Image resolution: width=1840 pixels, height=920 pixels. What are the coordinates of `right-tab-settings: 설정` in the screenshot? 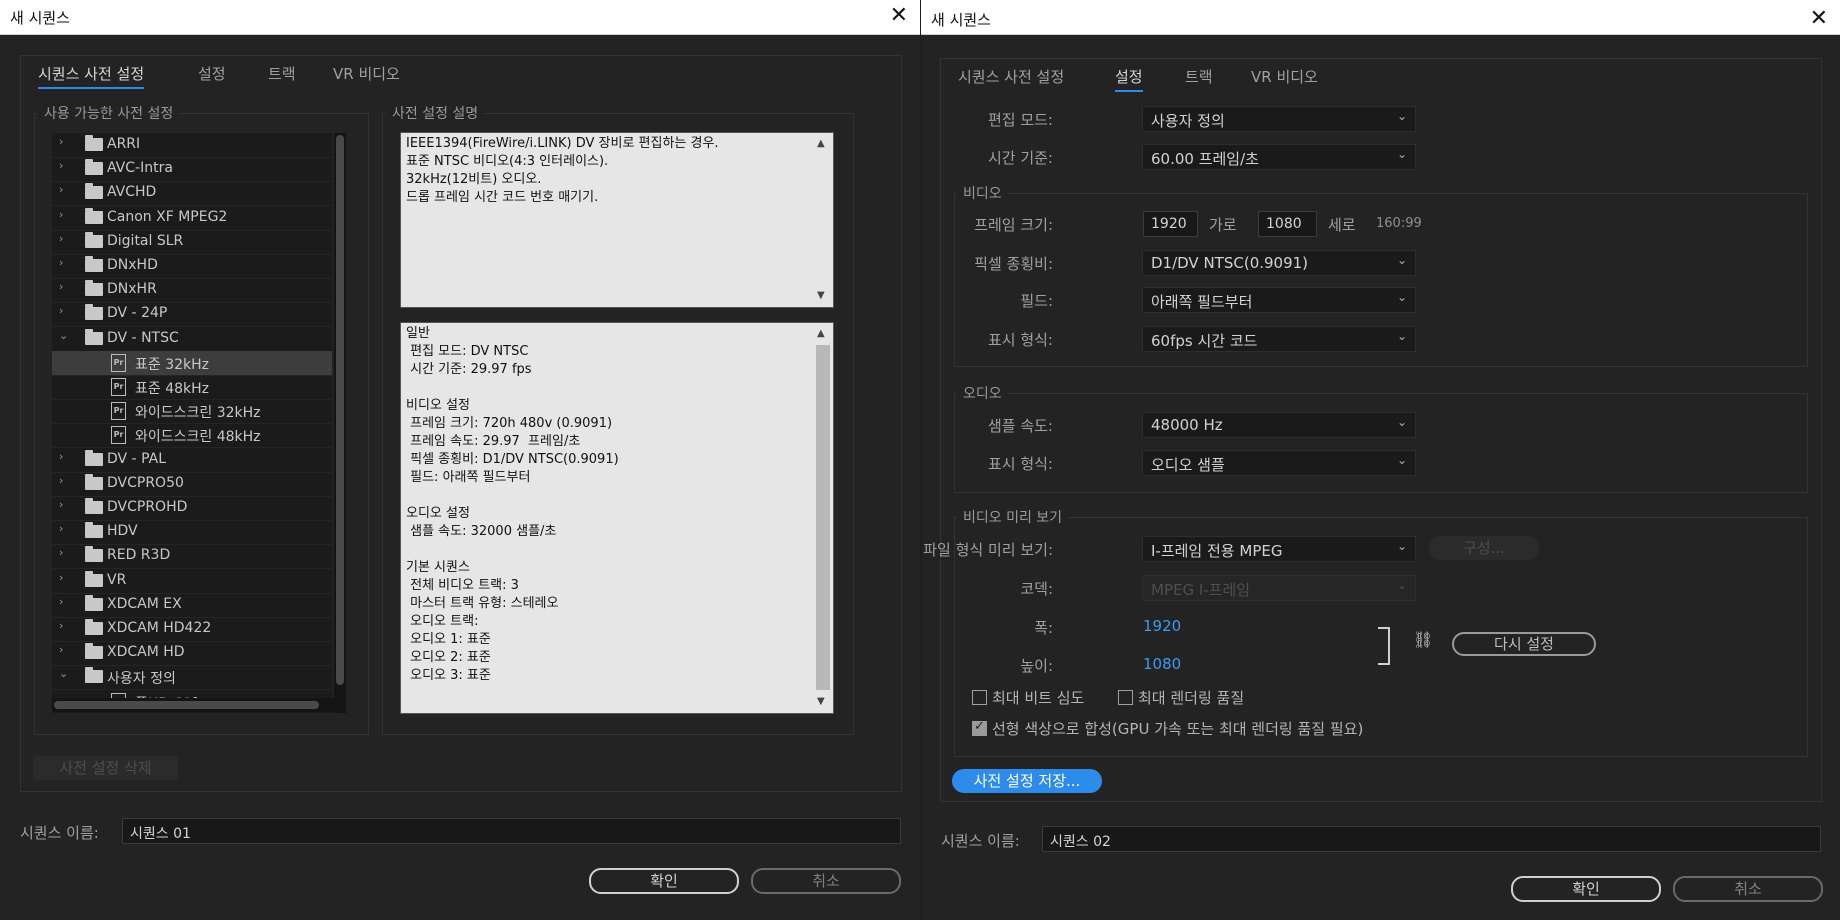 It's located at (1129, 79).